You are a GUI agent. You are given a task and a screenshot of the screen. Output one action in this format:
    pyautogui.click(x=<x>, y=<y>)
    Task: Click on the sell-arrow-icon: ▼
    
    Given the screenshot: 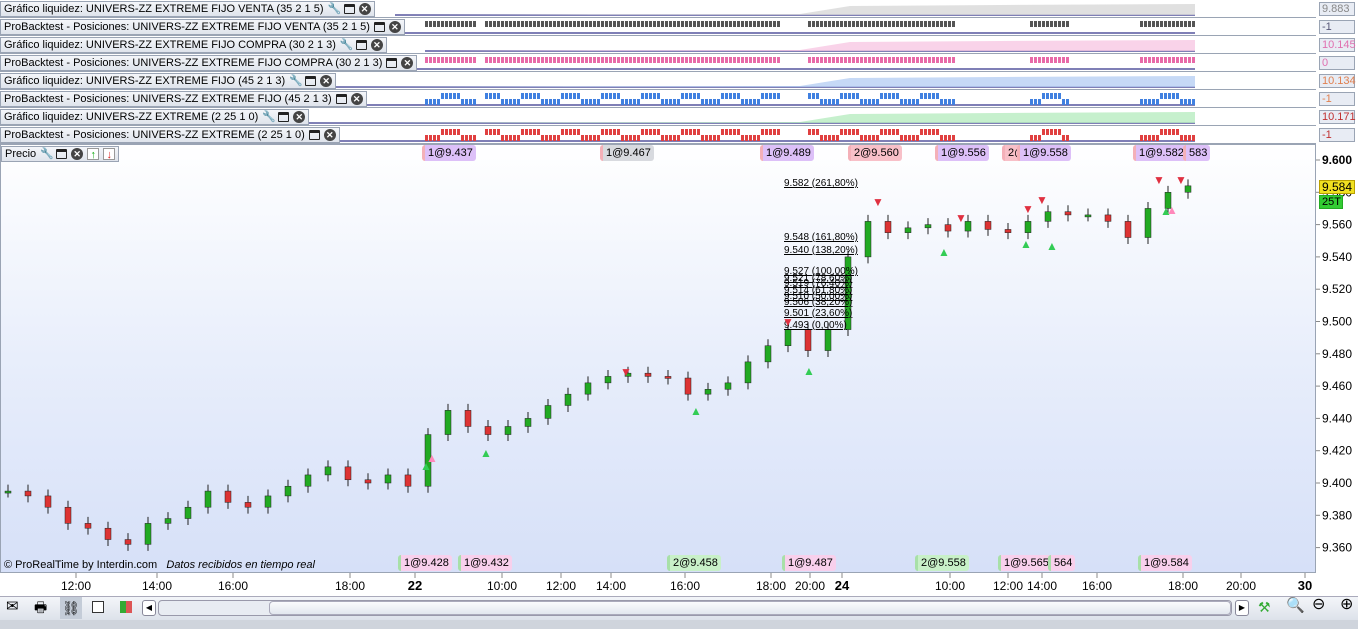 What is the action you would take?
    pyautogui.click(x=878, y=202)
    